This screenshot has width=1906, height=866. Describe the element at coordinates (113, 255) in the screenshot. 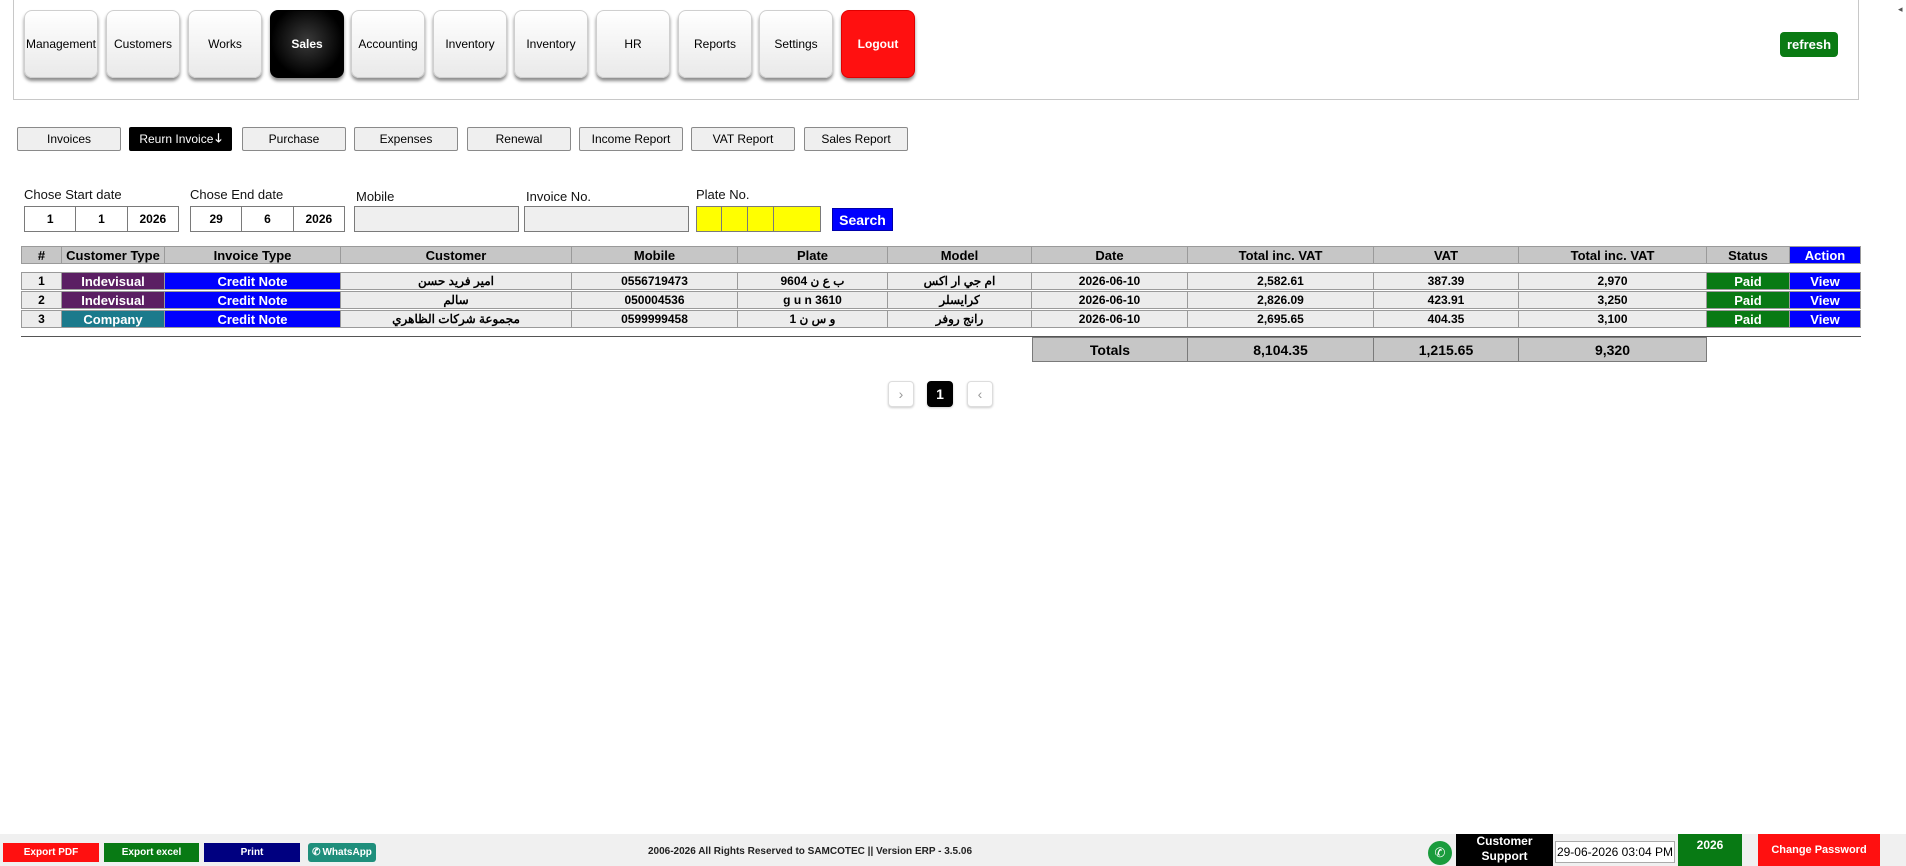

I see `col-customer-type: Customer Type` at that location.